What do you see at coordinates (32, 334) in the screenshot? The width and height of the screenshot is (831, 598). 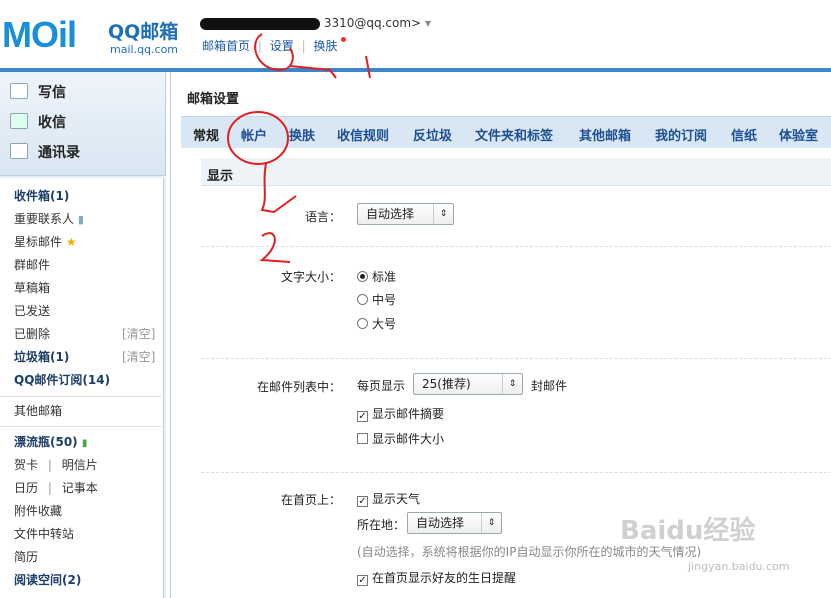 I see `folder-deleted-label: 已删除` at bounding box center [32, 334].